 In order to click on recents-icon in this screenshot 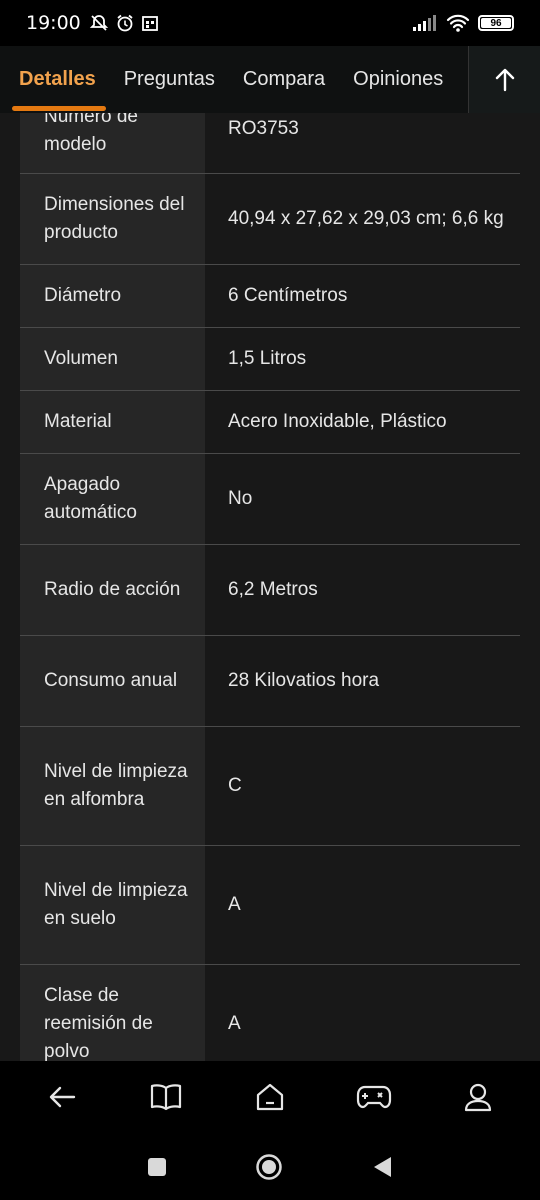, I will do `click(157, 1167)`.